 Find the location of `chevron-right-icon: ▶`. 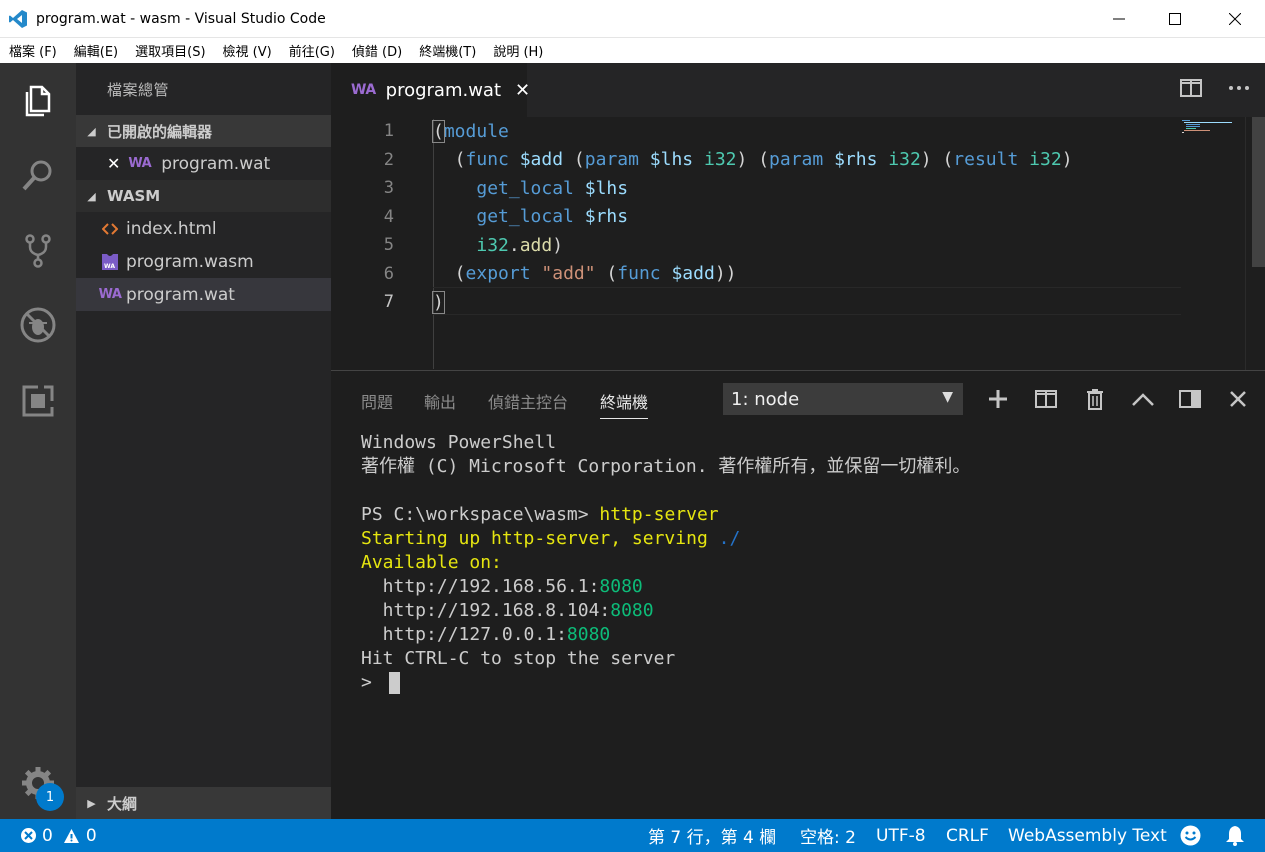

chevron-right-icon: ▶ is located at coordinates (91, 803).